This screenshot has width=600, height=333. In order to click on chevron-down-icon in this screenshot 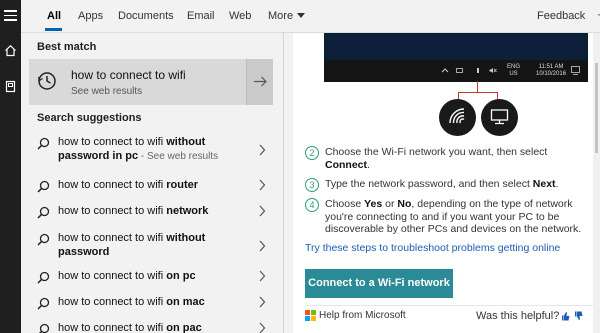, I will do `click(301, 15)`.